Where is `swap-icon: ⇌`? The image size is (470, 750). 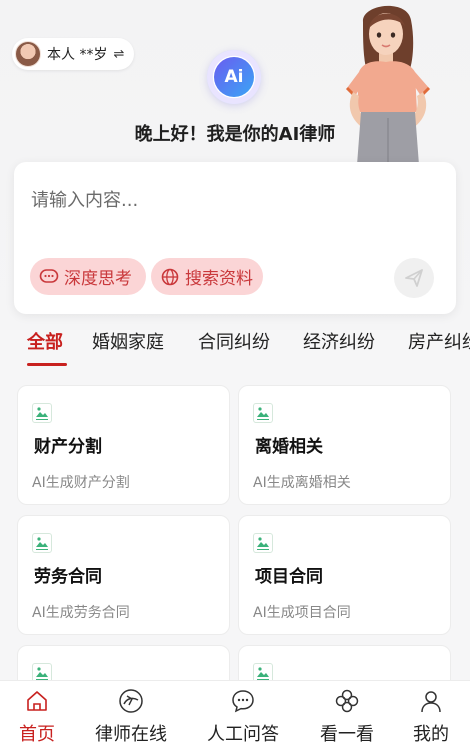
swap-icon: ⇌ is located at coordinates (119, 54).